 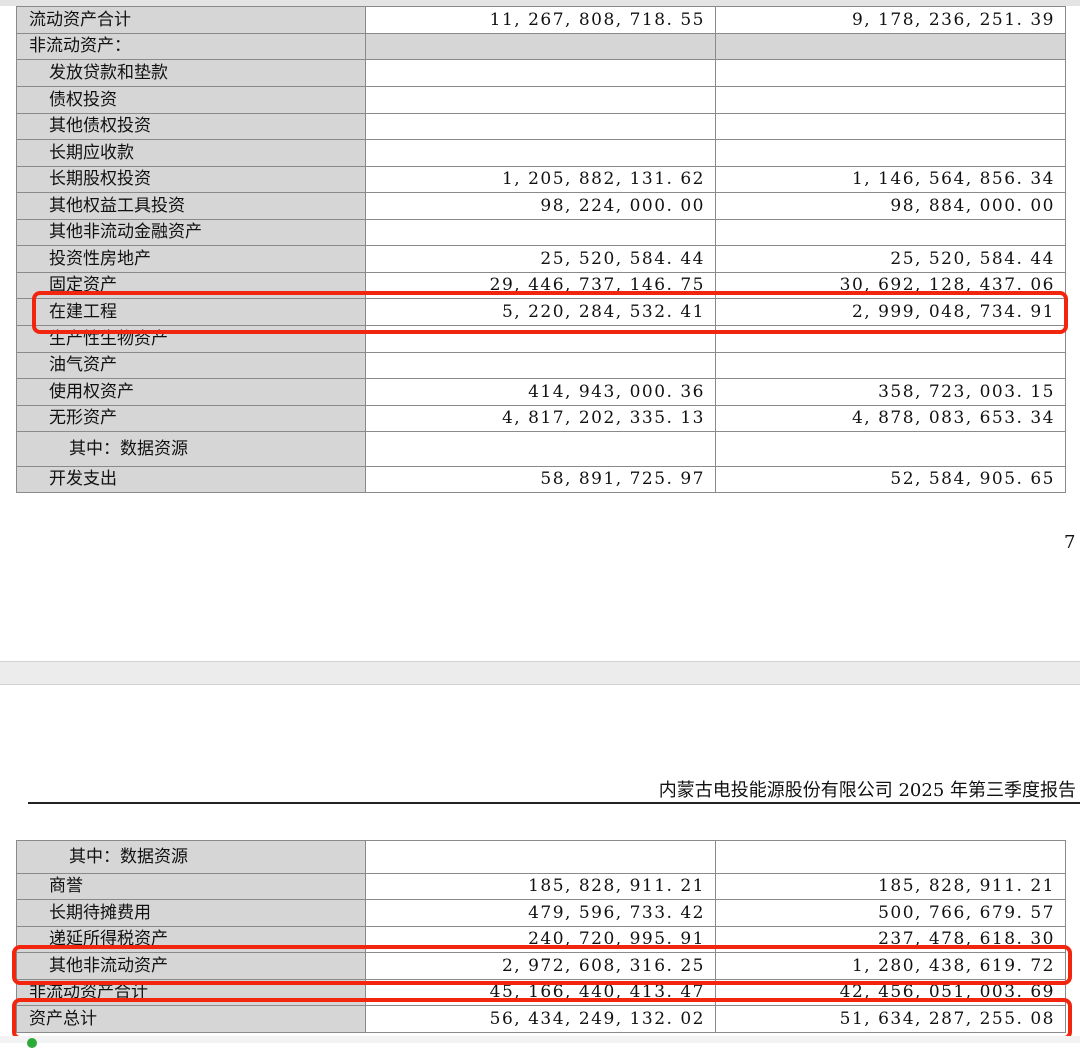 I want to click on row-label: 长期股权投资, so click(x=191, y=179).